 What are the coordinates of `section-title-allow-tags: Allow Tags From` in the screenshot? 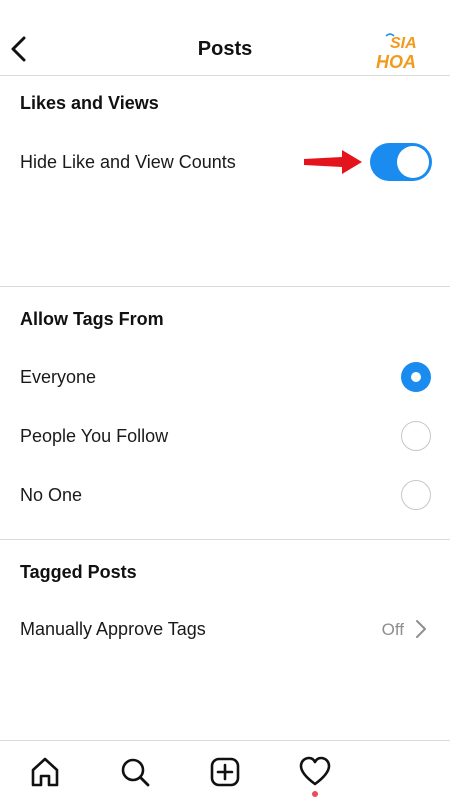 It's located at (92, 319).